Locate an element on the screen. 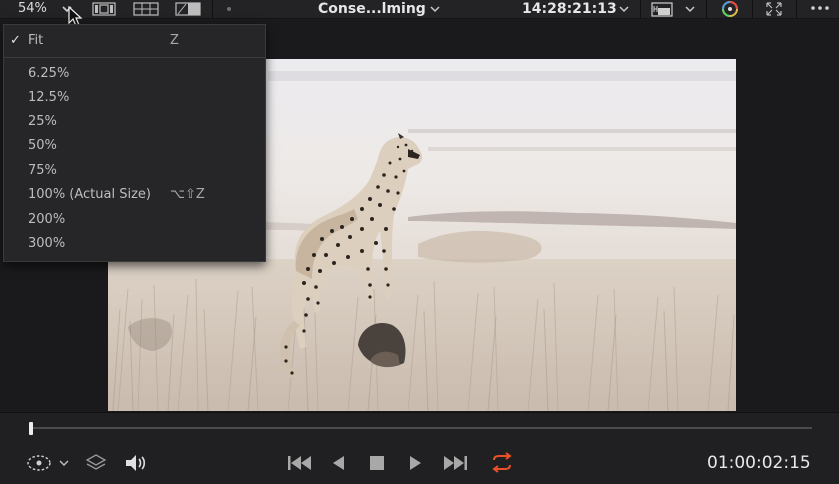  skip-to-start-icon is located at coordinates (299, 463).